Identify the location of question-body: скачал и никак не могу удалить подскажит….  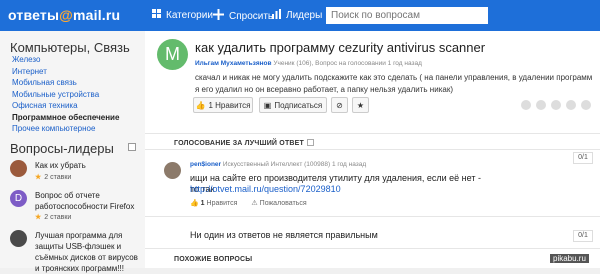
(394, 83).